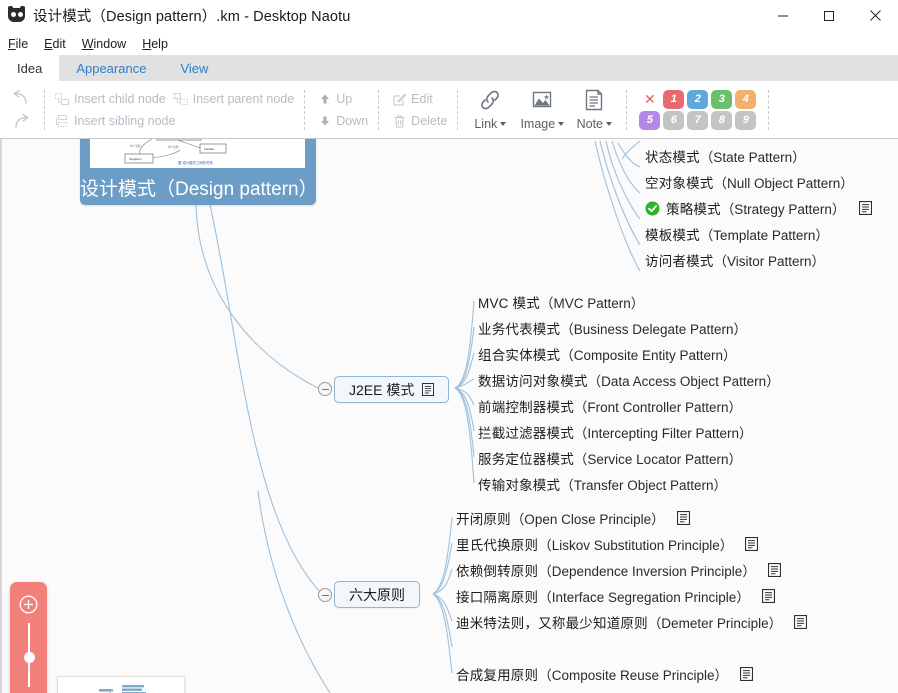  I want to click on leaf-null-object-pattern: 空对象模式 （Null Object Pattern）, so click(749, 182).